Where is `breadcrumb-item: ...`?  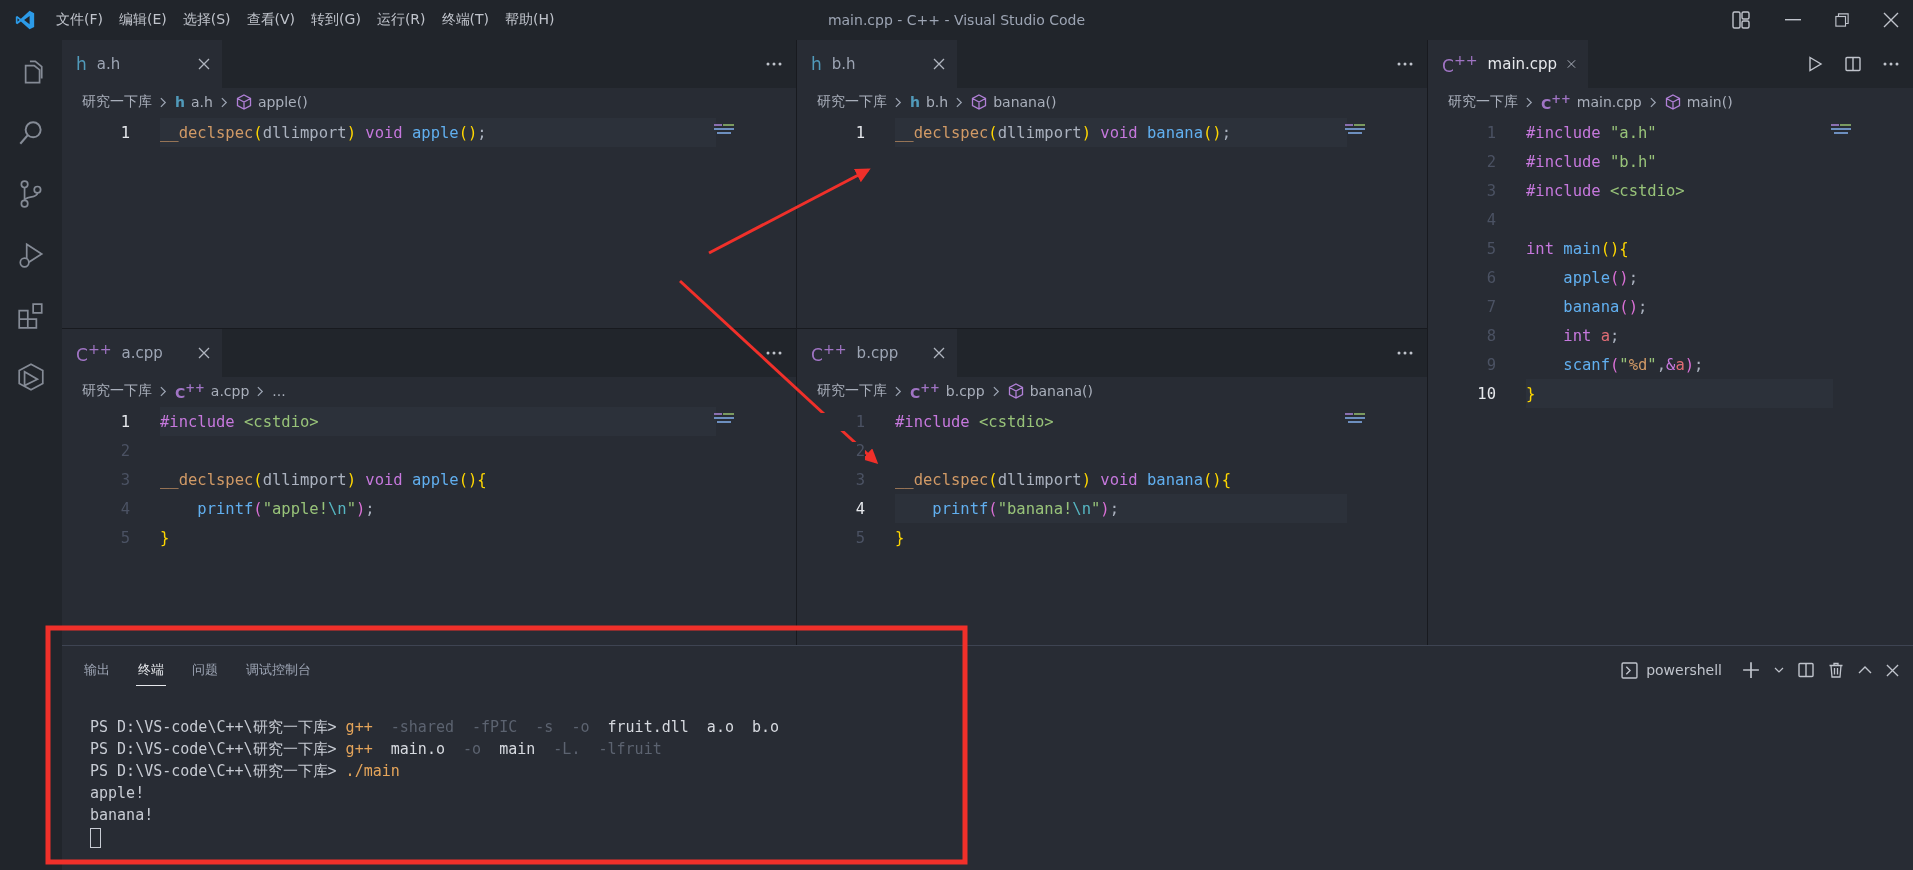 breadcrumb-item: ... is located at coordinates (279, 391).